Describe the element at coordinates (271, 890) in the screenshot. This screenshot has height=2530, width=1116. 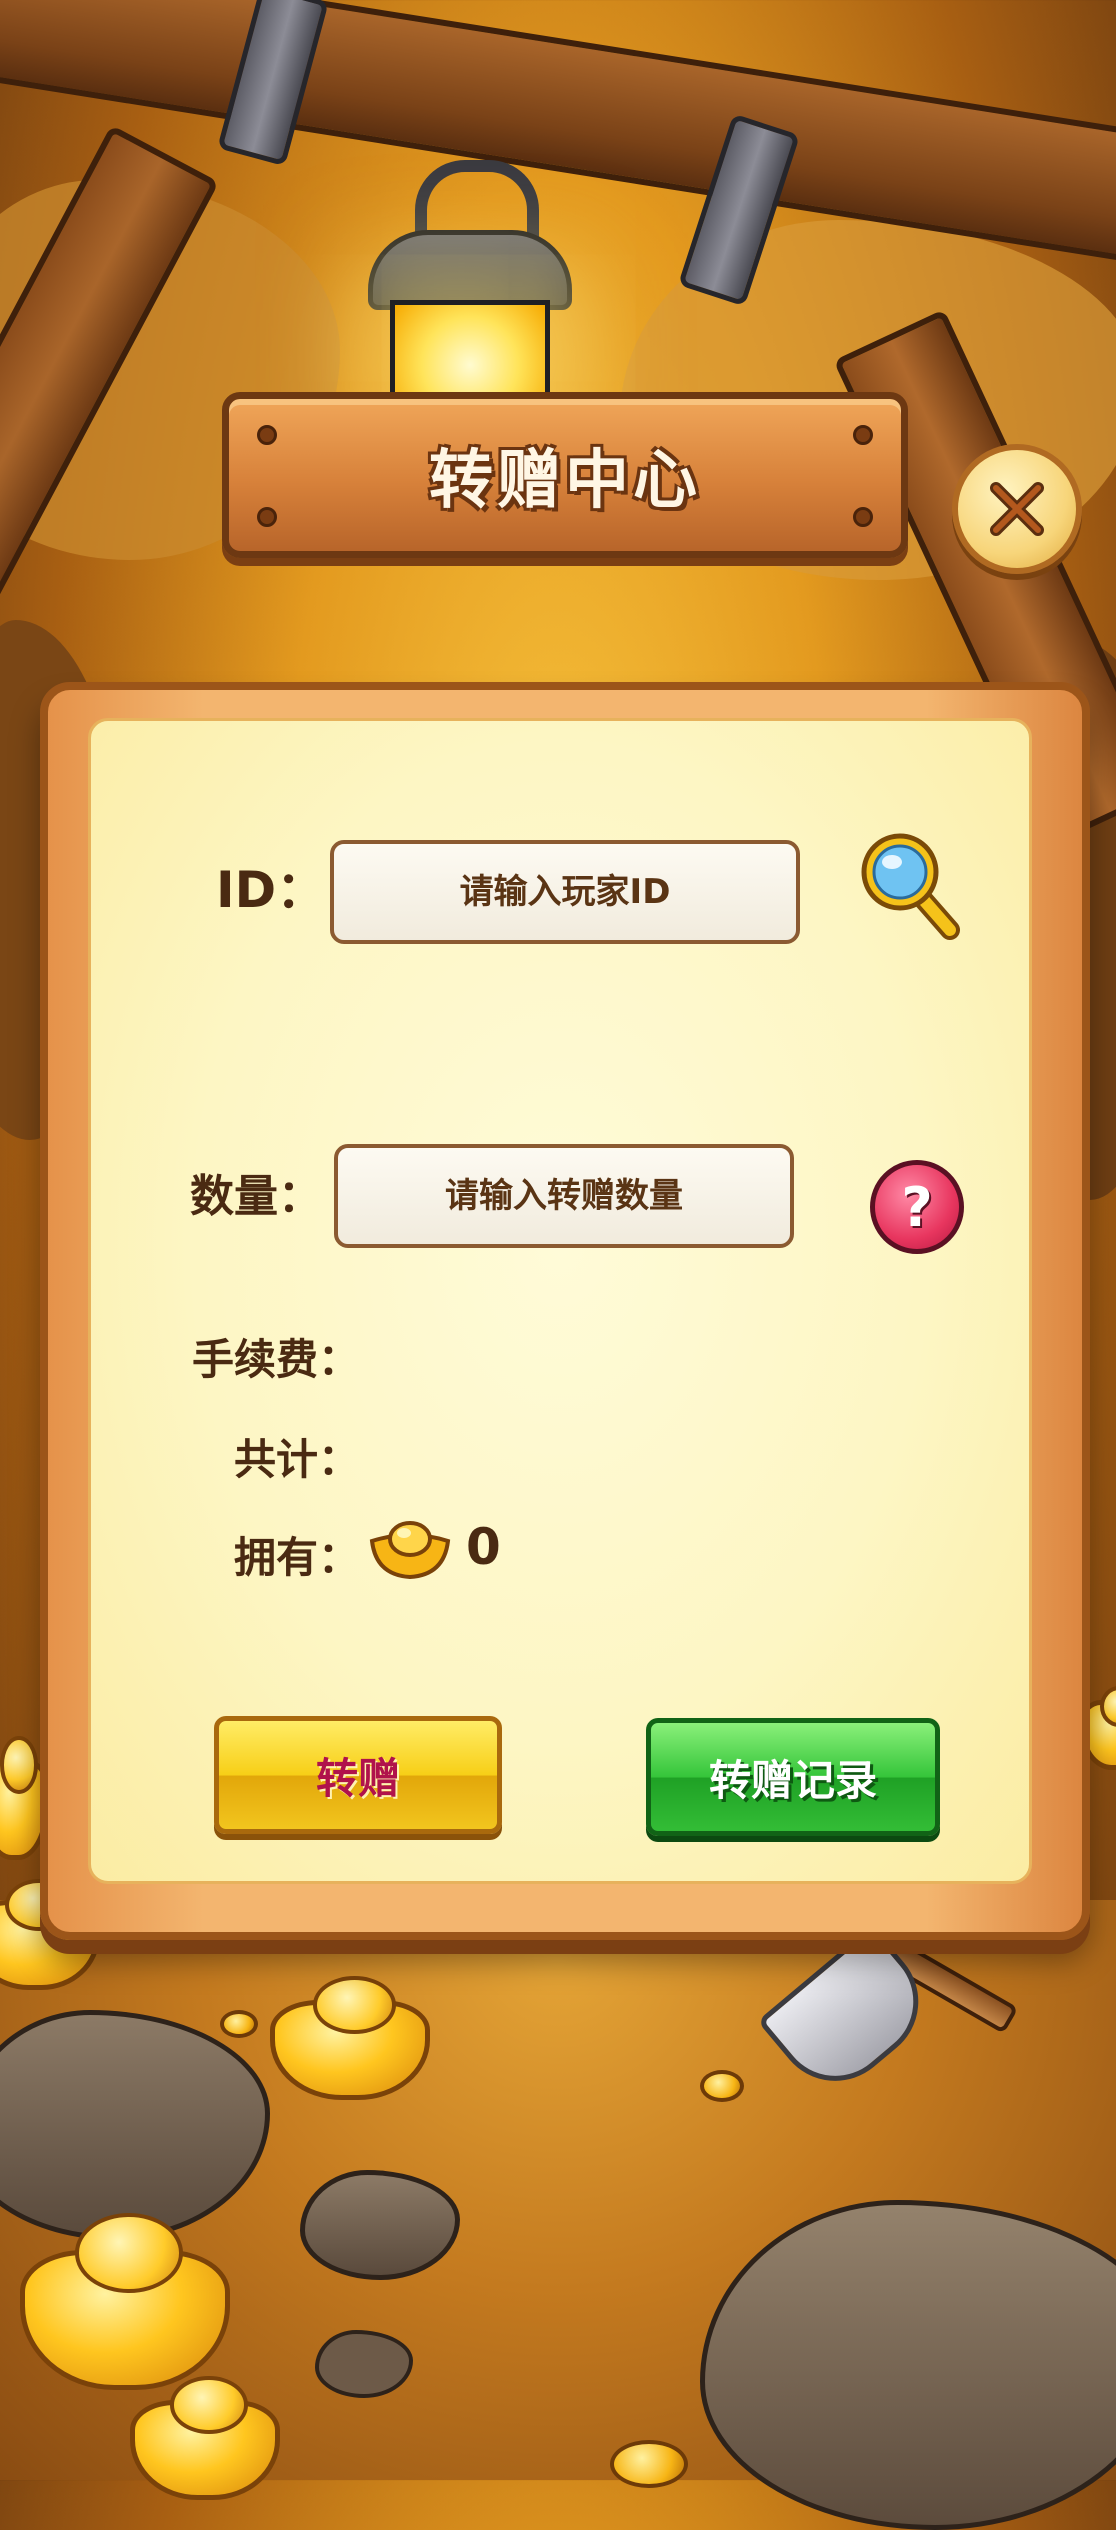
I see `id-label: ID：` at that location.